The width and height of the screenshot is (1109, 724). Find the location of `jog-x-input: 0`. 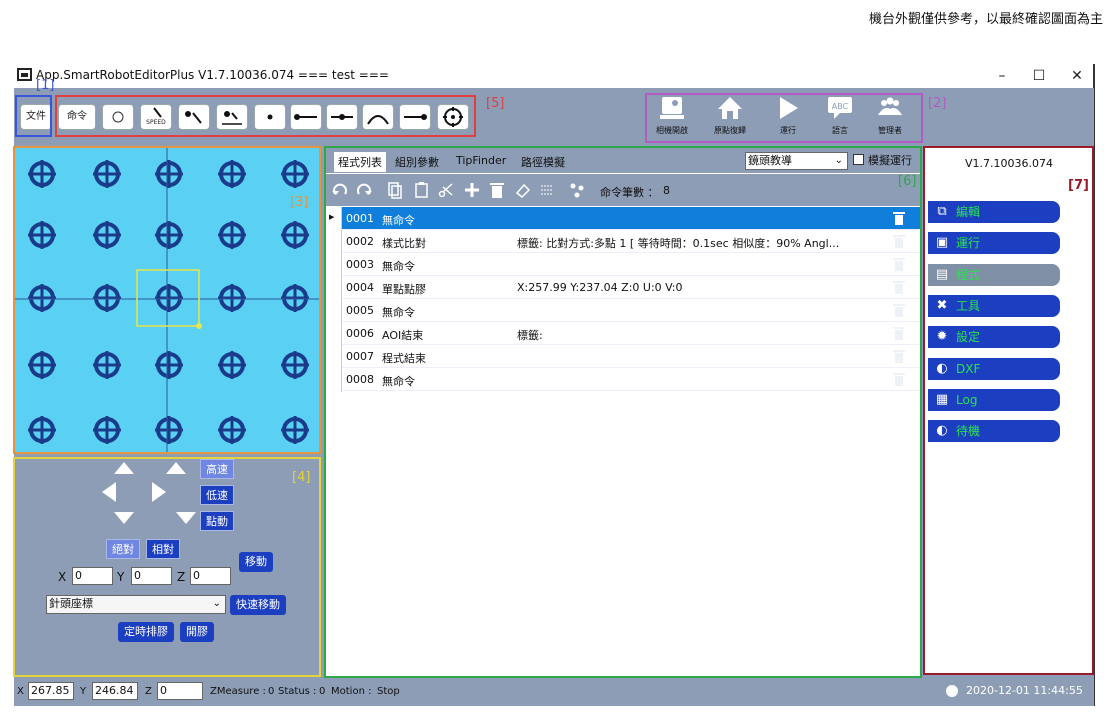

jog-x-input: 0 is located at coordinates (92, 576).